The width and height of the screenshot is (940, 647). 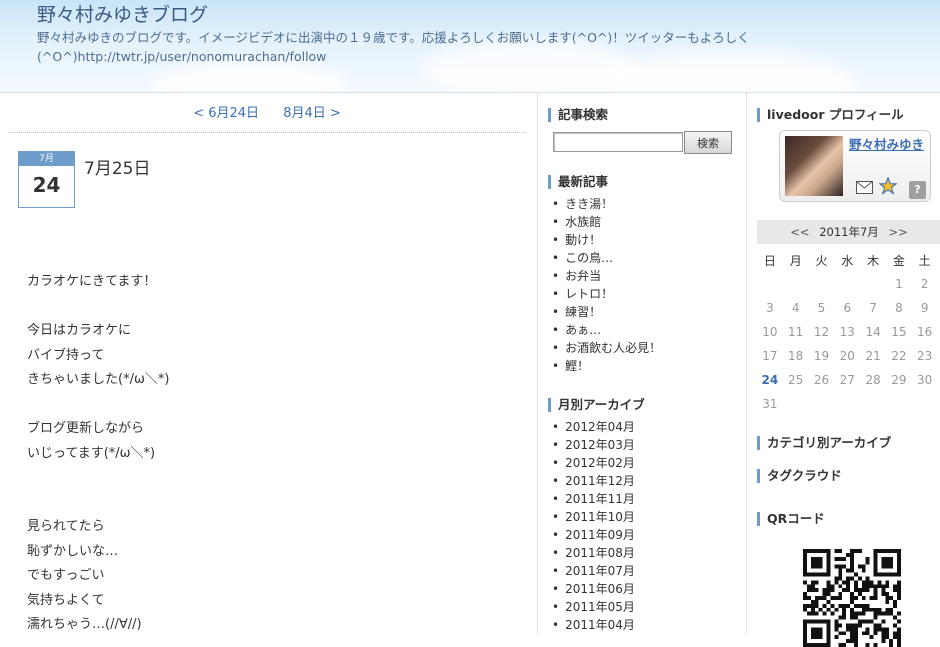 I want to click on entry-text-line: カラオケにきてます！, so click(x=92, y=281).